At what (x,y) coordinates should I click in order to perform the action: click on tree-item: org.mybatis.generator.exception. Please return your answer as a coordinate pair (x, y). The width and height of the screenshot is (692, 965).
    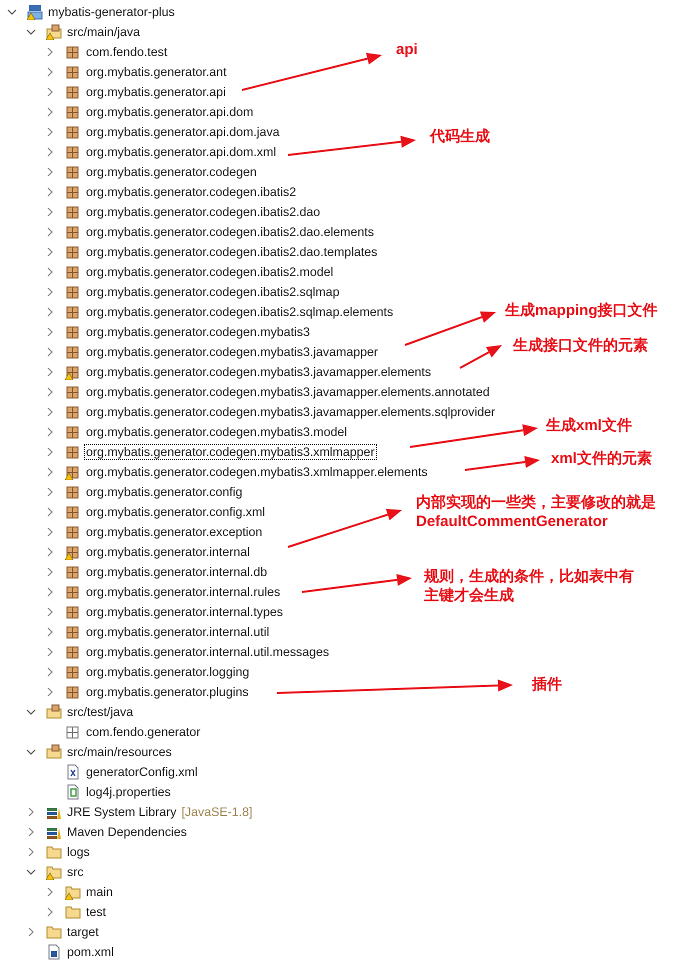
    Looking at the image, I should click on (174, 532).